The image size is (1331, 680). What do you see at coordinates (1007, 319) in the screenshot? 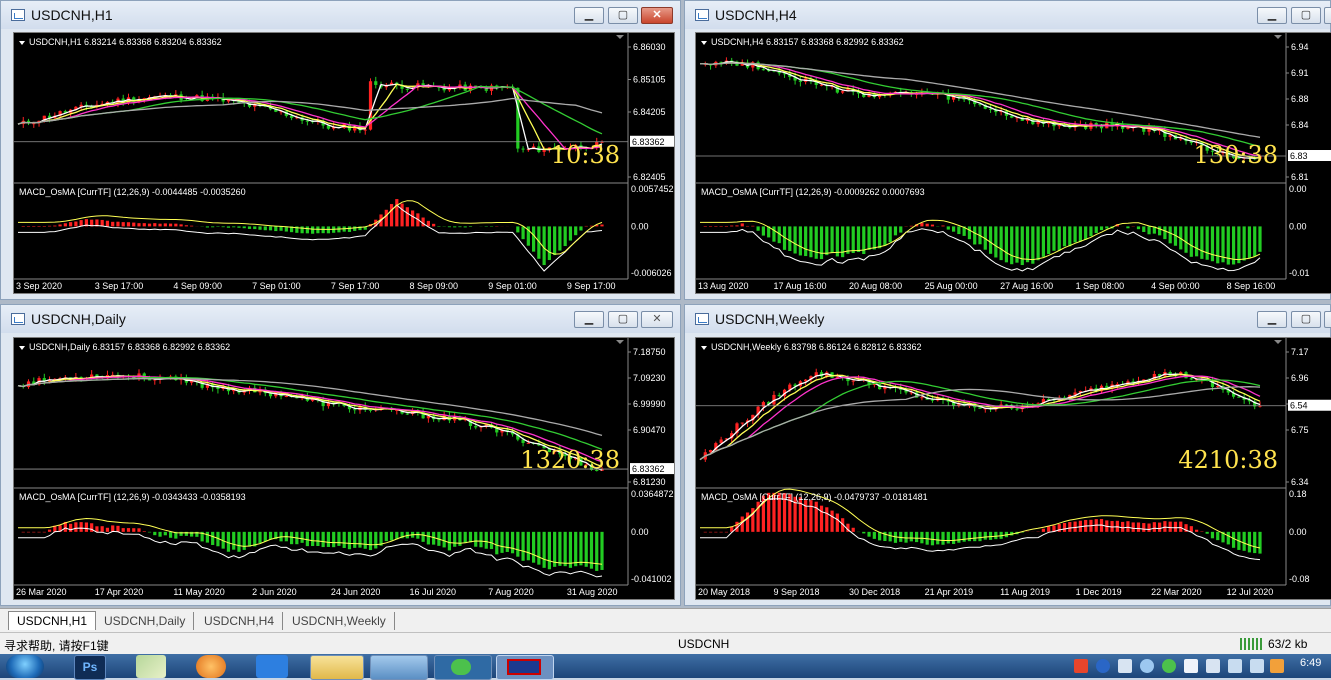
I see `window-titlebar: USDCNH,Weekly ▁ ▢ ✕` at bounding box center [1007, 319].